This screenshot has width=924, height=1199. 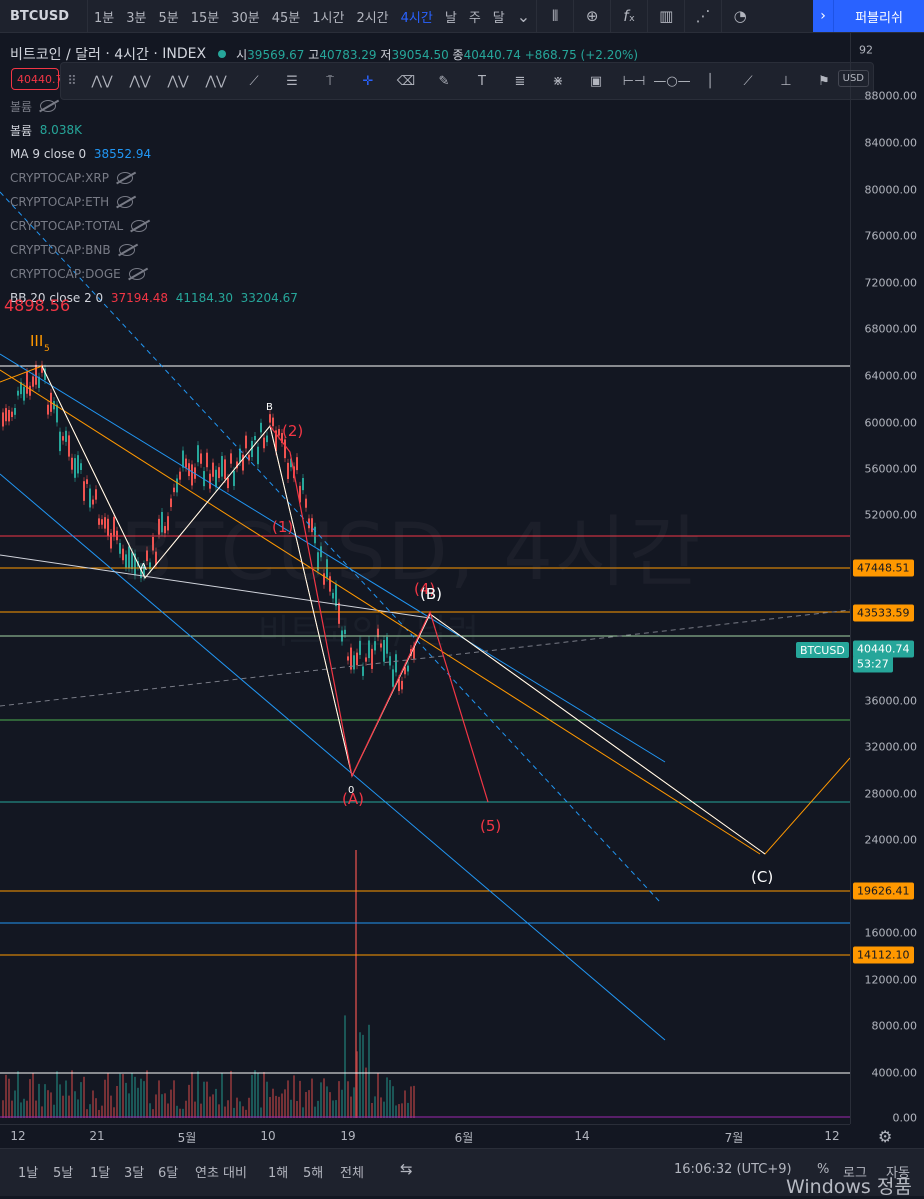 I want to click on price-label: 47448.51, so click(x=883, y=568).